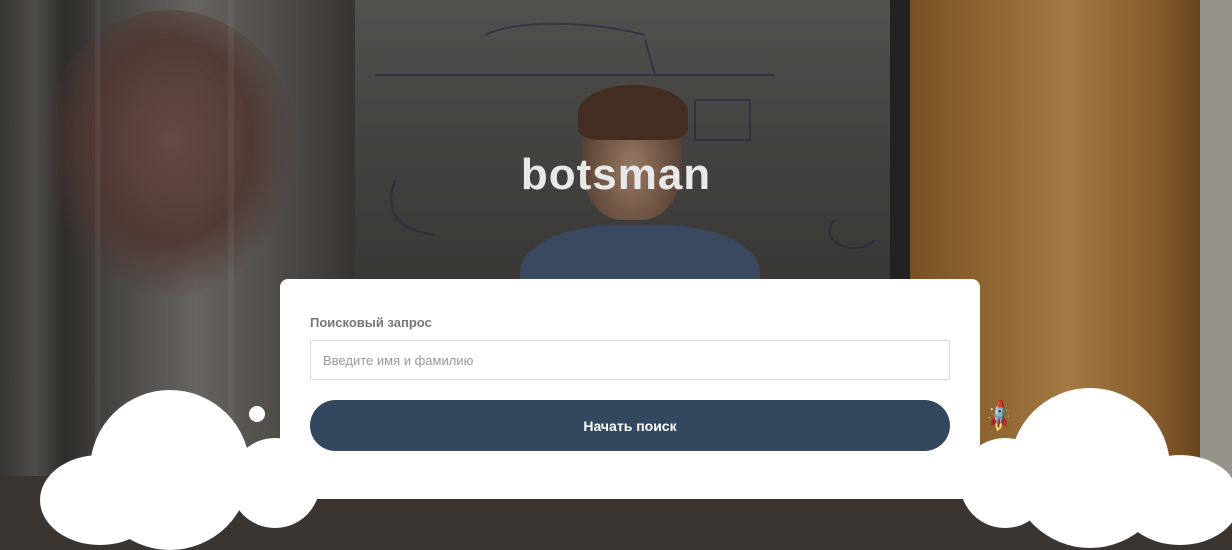  I want to click on search-input, so click(630, 360).